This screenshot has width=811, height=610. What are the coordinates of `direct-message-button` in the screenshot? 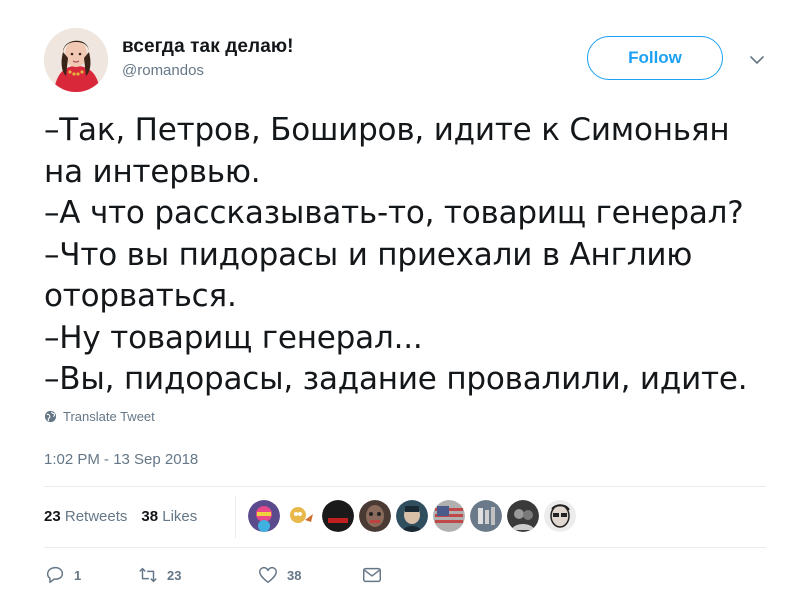 It's located at (376, 575).